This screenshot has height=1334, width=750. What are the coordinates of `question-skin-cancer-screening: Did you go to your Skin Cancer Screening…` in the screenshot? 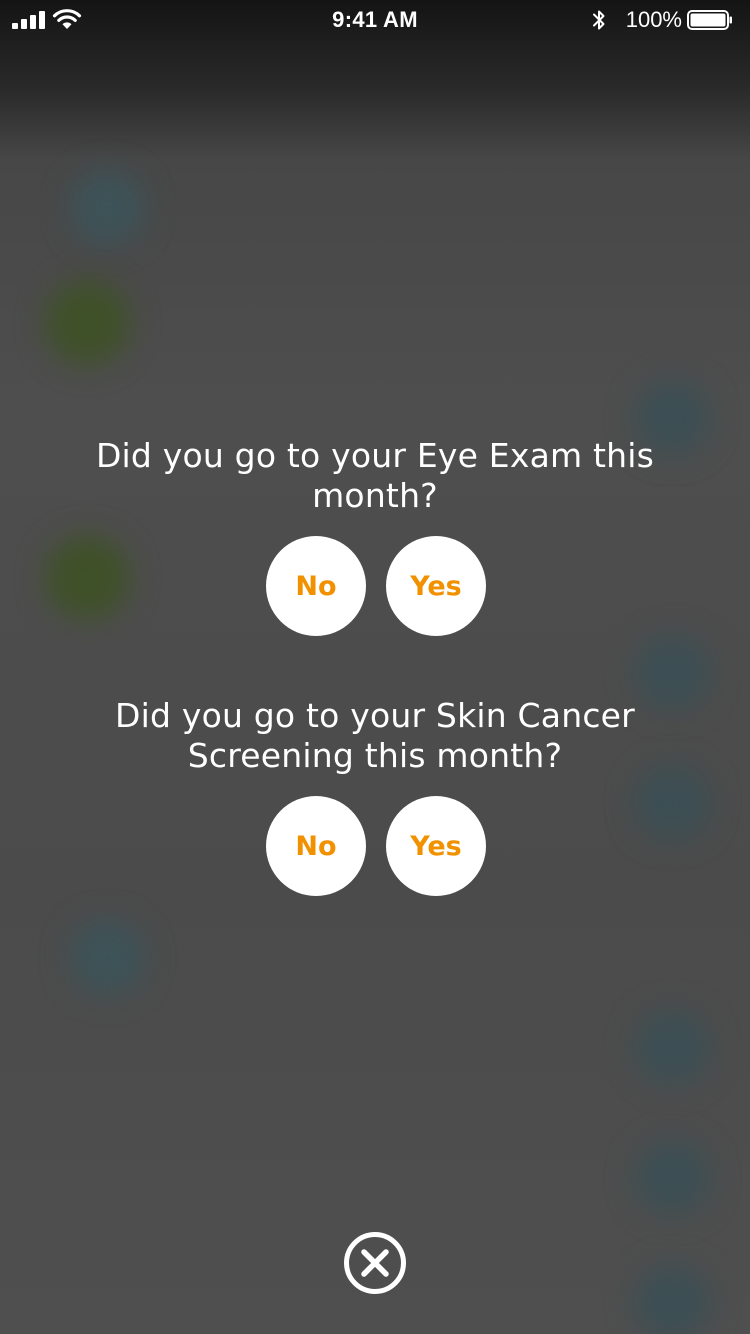 It's located at (375, 735).